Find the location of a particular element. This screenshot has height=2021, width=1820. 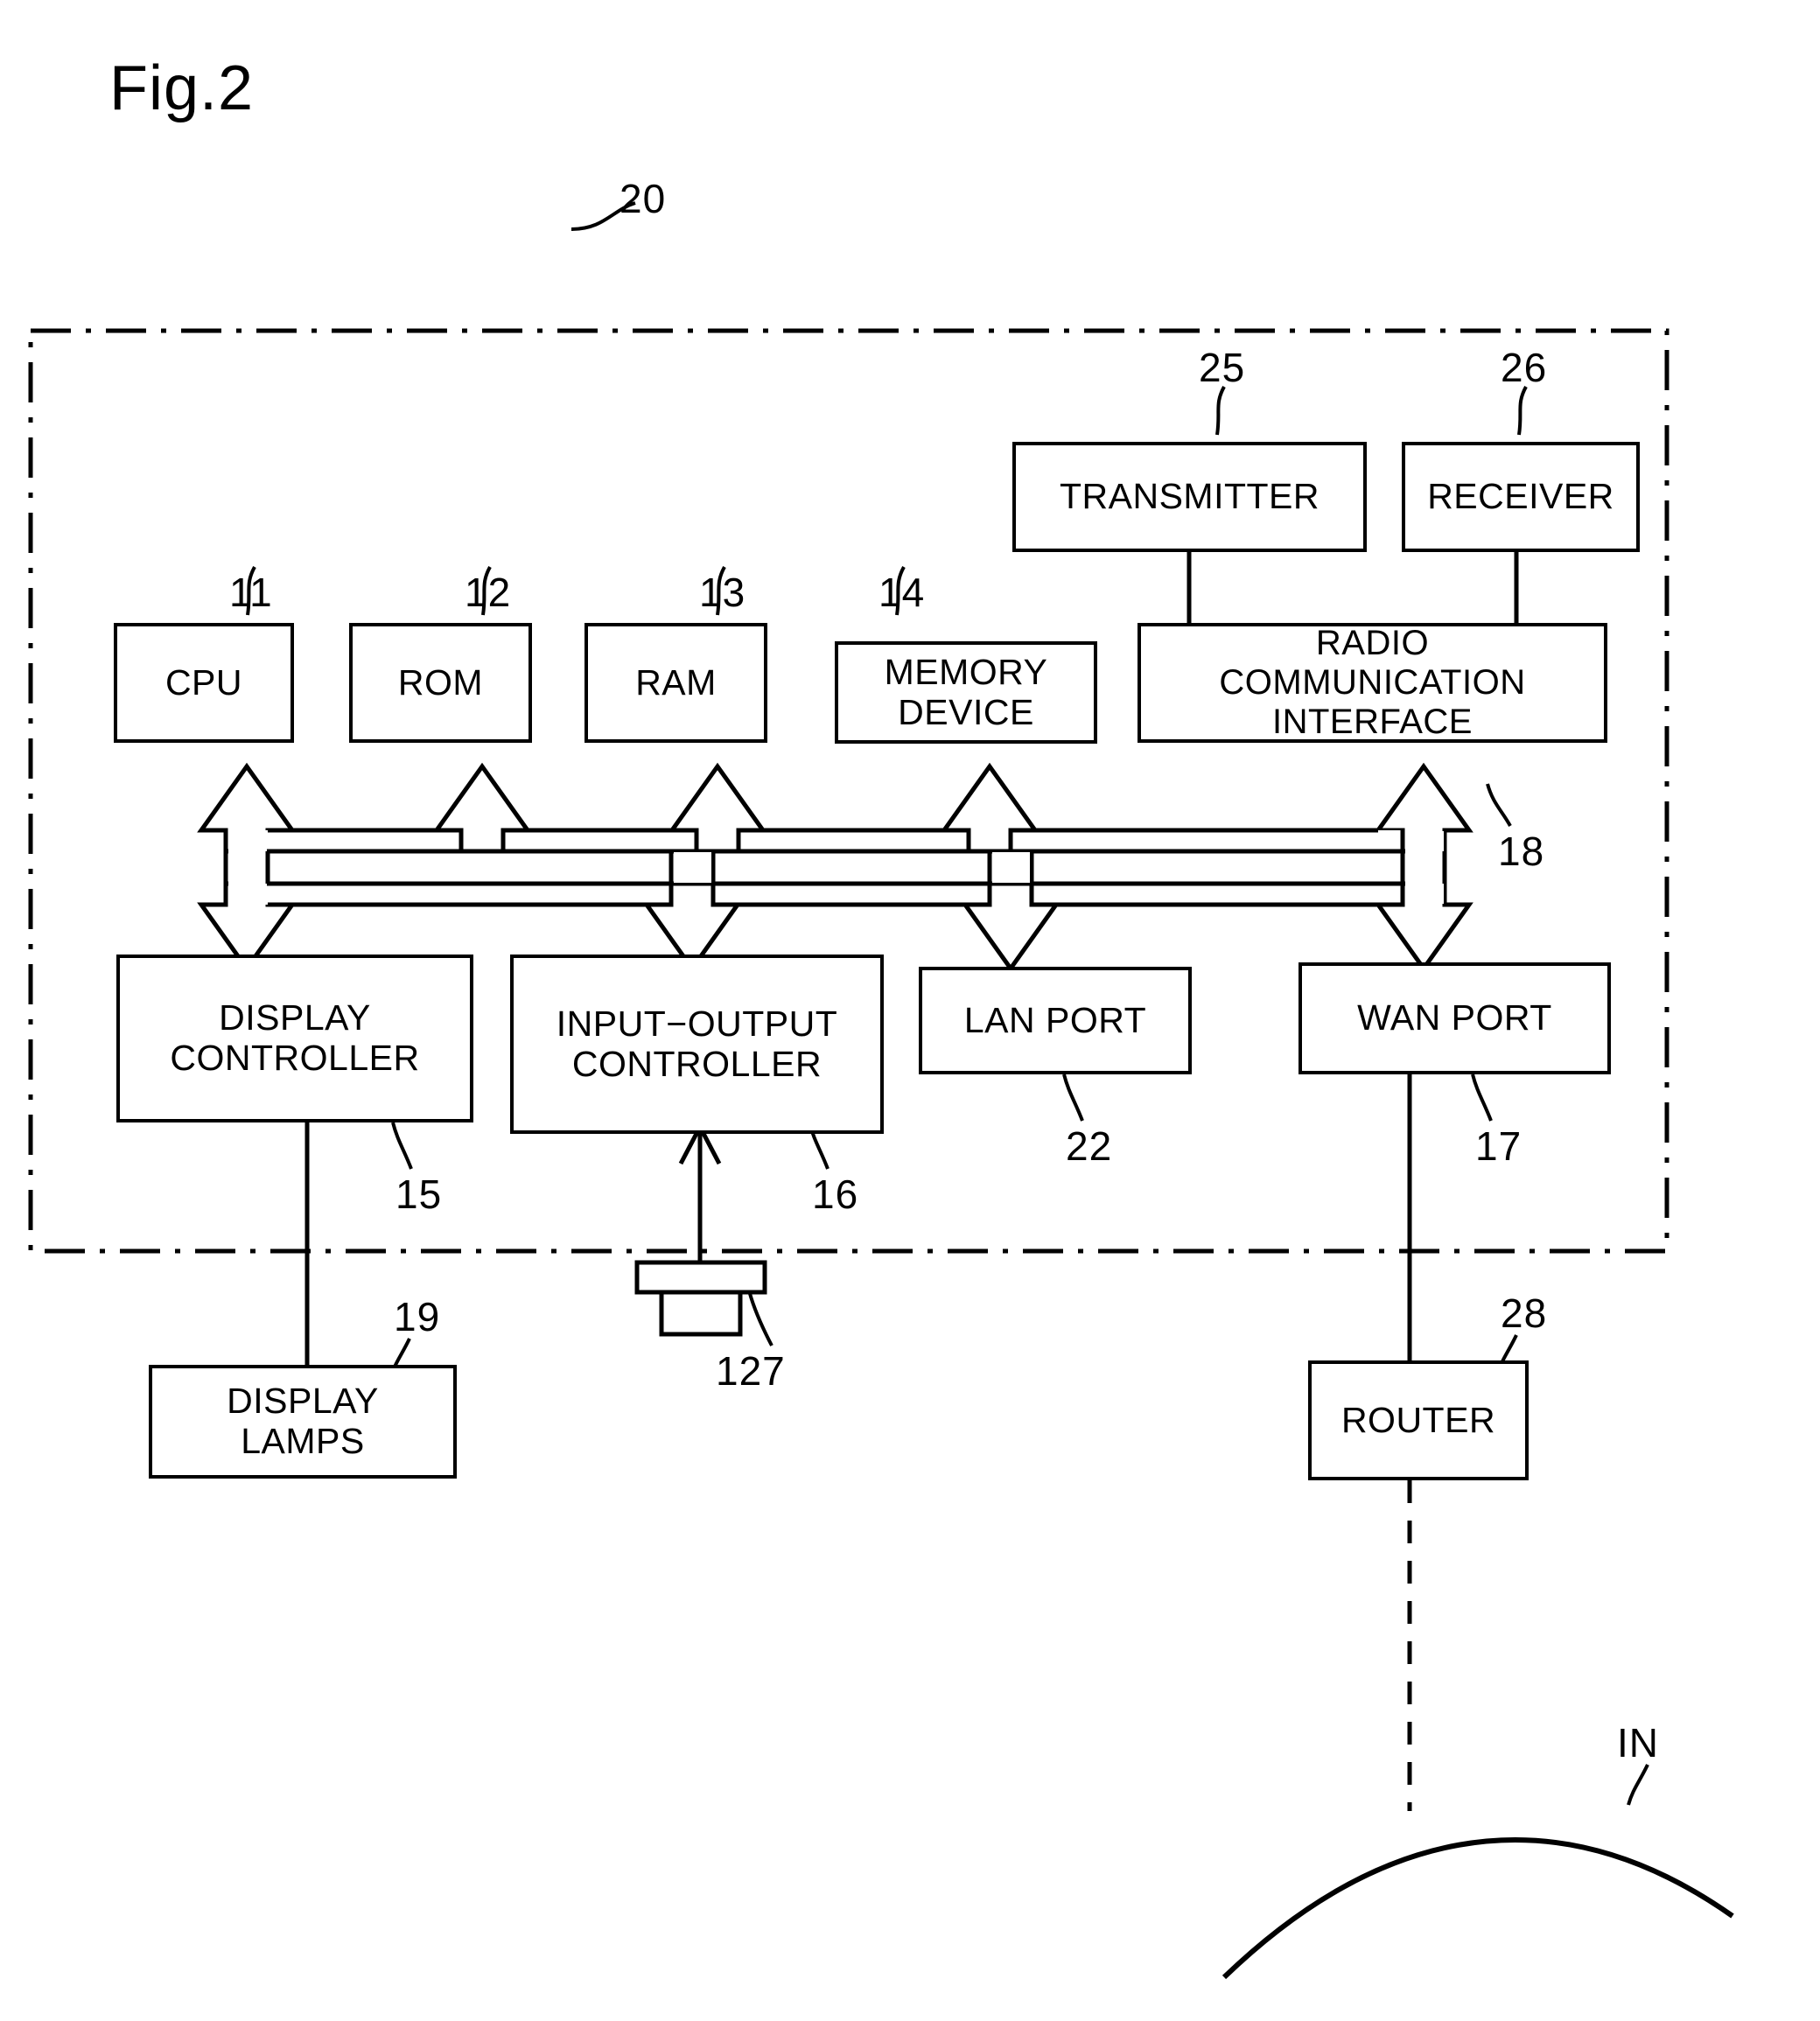

block-router-label: ROUTER is located at coordinates (1418, 1419).